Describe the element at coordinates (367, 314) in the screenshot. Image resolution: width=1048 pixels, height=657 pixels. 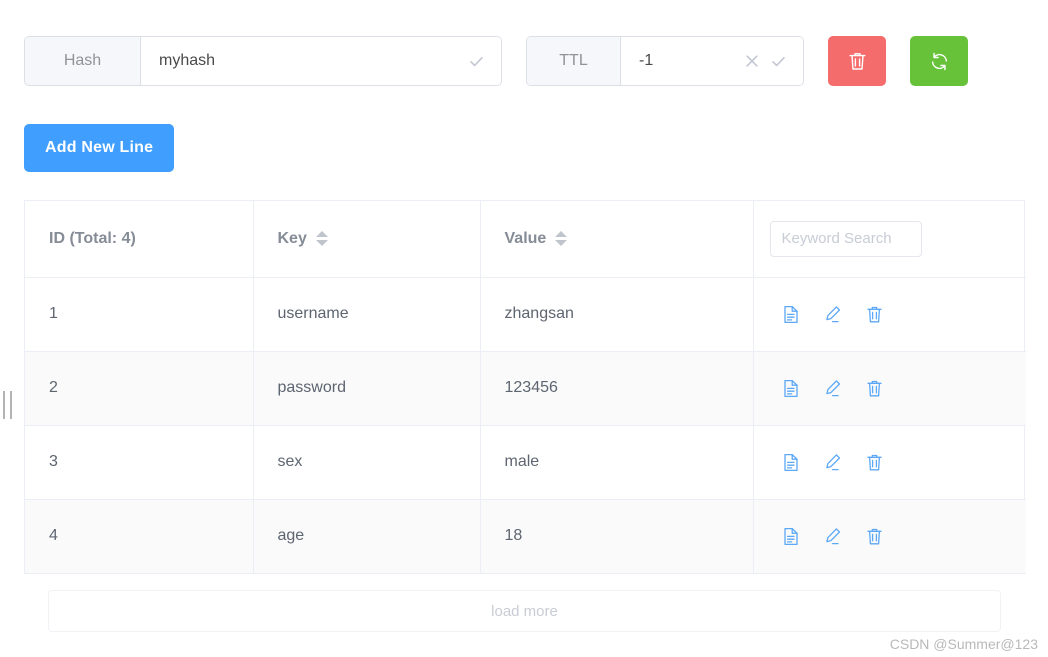
I see `cell-key: username` at that location.